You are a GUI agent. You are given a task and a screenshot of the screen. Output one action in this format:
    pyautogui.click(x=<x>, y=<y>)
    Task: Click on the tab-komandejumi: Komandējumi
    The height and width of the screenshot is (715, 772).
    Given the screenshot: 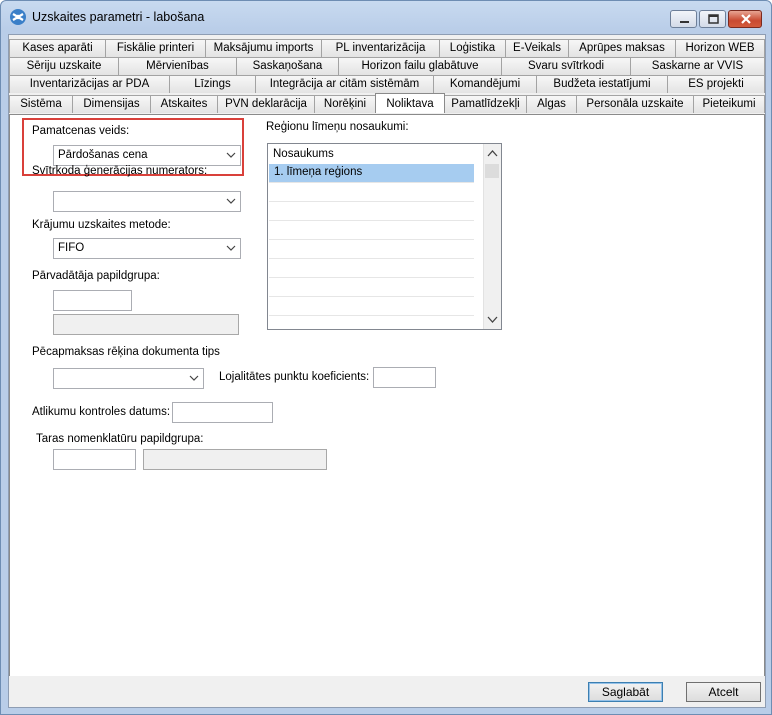 What is the action you would take?
    pyautogui.click(x=485, y=84)
    